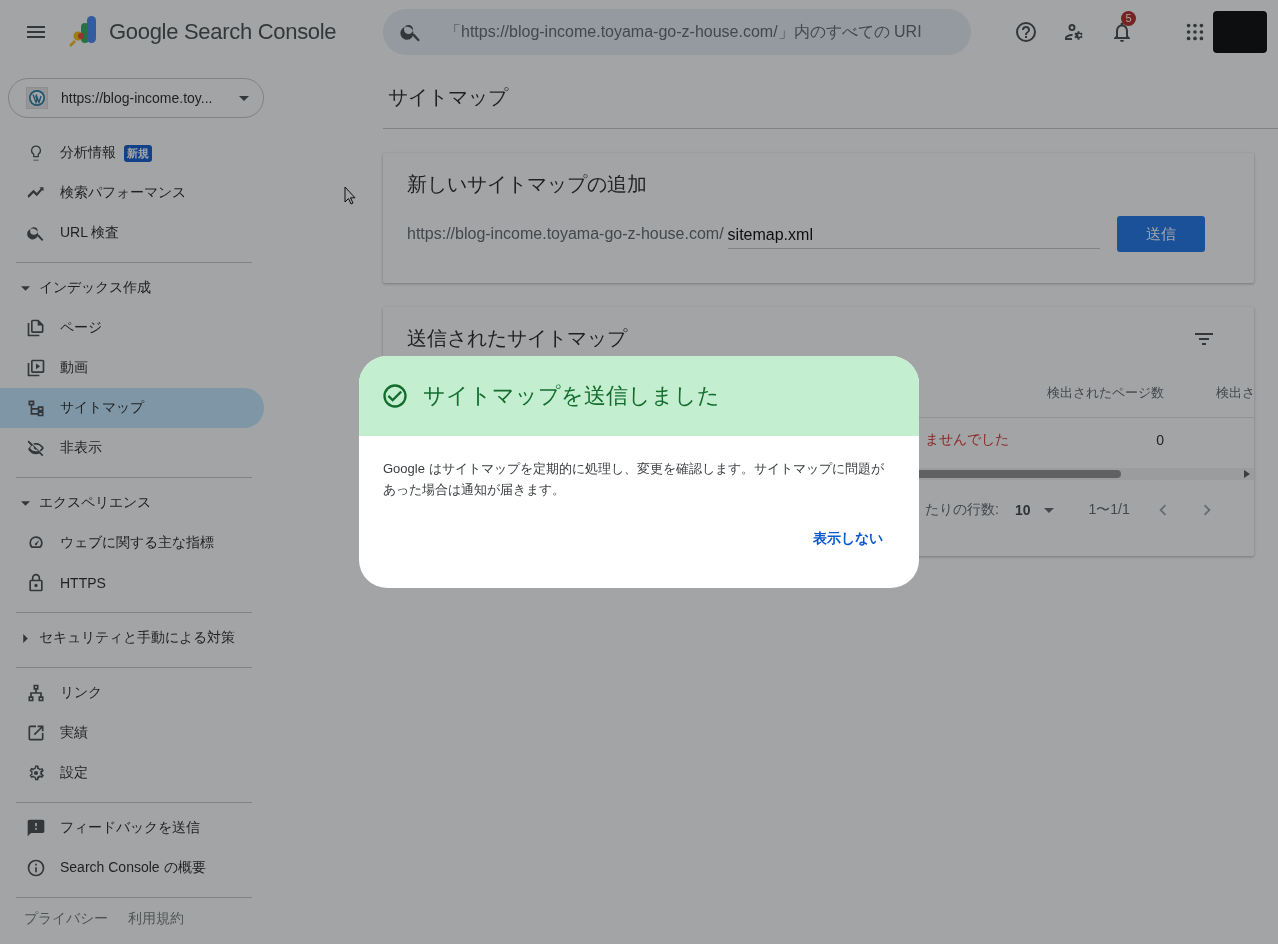 The height and width of the screenshot is (944, 1278). Describe the element at coordinates (37, 98) in the screenshot. I see `wordpress-icon` at that location.